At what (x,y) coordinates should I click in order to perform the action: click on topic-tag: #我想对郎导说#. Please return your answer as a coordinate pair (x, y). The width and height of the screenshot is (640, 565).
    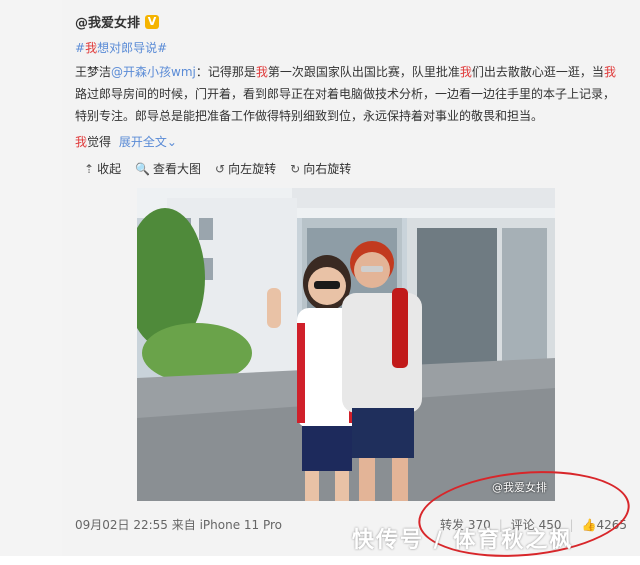
    Looking at the image, I should click on (121, 47).